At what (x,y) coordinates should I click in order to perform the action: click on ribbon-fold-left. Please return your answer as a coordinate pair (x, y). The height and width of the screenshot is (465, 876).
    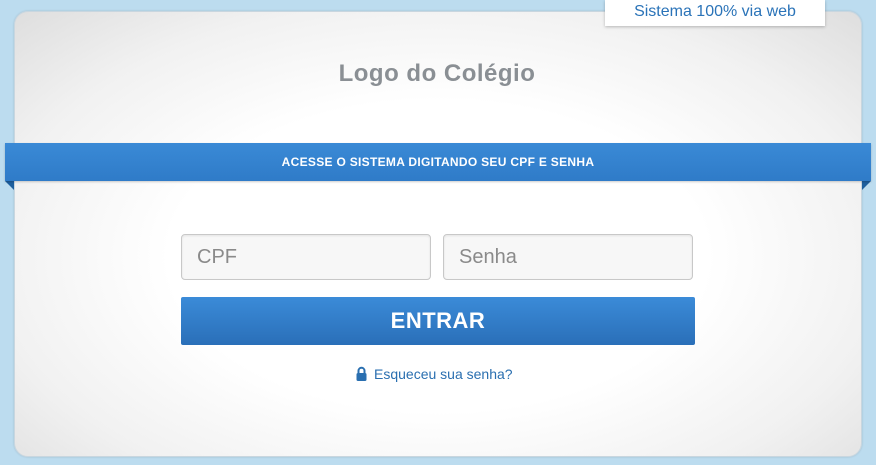
    Looking at the image, I should click on (9, 185).